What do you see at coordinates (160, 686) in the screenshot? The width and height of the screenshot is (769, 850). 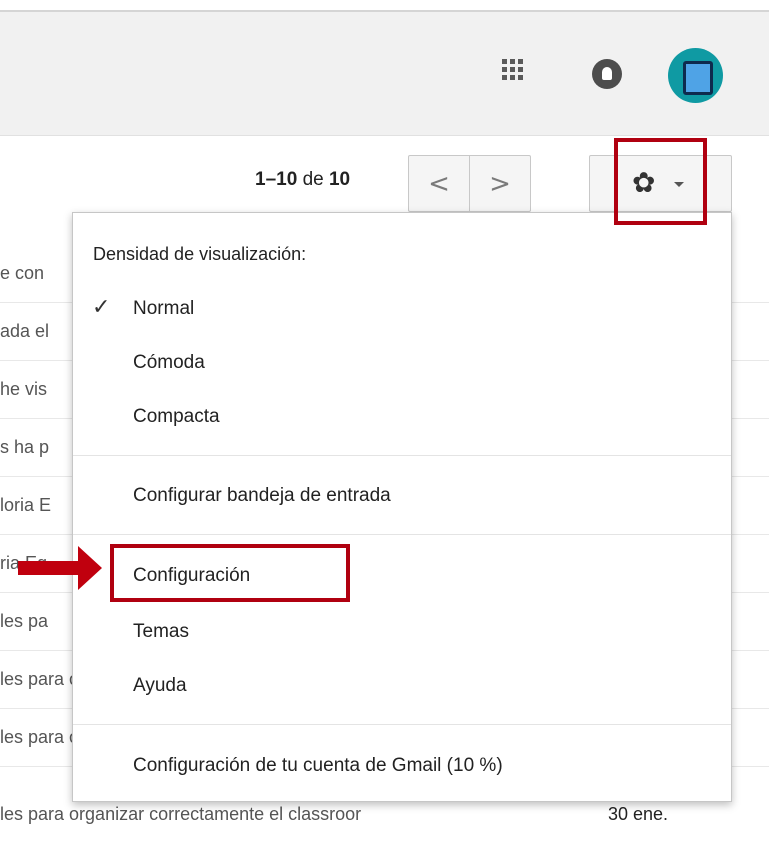 I see `help-item: Ayuda` at bounding box center [160, 686].